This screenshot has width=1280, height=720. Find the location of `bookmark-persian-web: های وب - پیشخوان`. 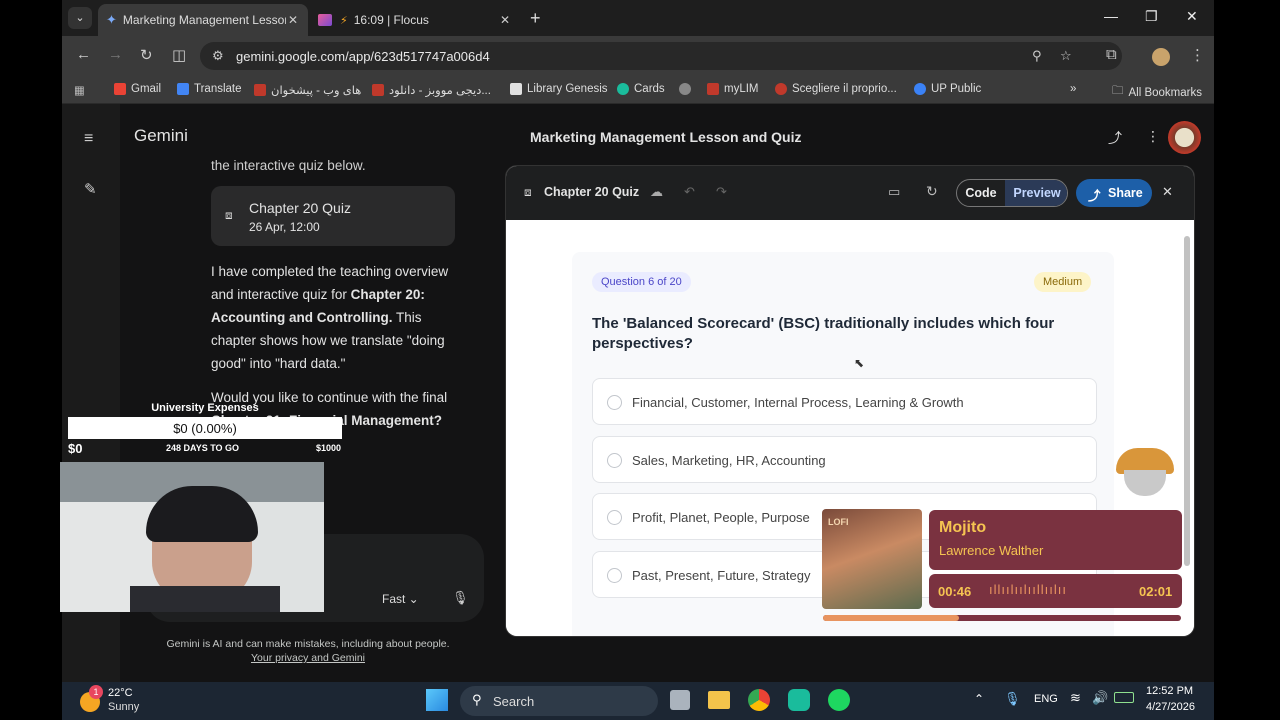

bookmark-persian-web: های وب - پیشخوان is located at coordinates (307, 90).